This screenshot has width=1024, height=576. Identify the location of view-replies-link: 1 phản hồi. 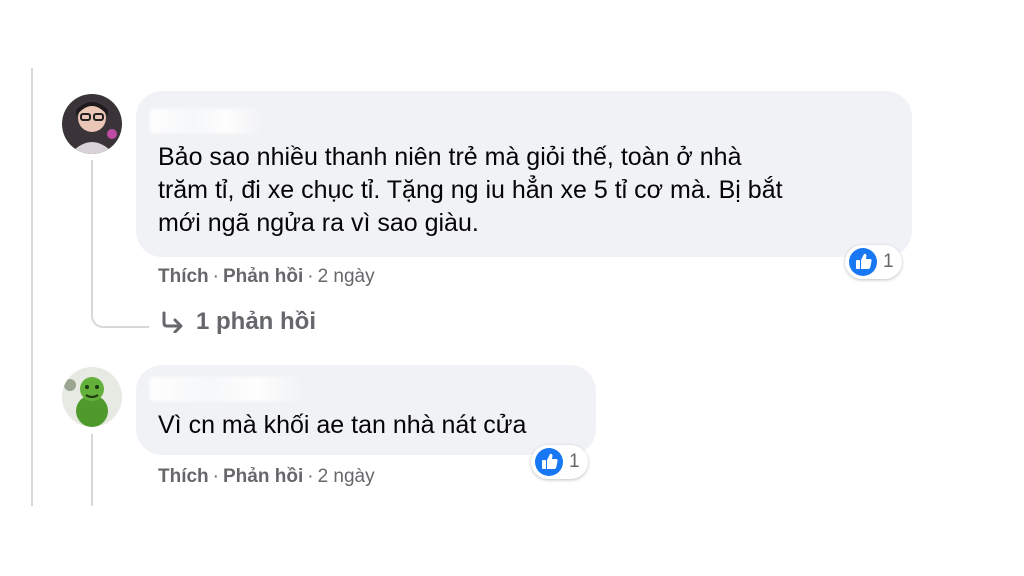
(238, 322).